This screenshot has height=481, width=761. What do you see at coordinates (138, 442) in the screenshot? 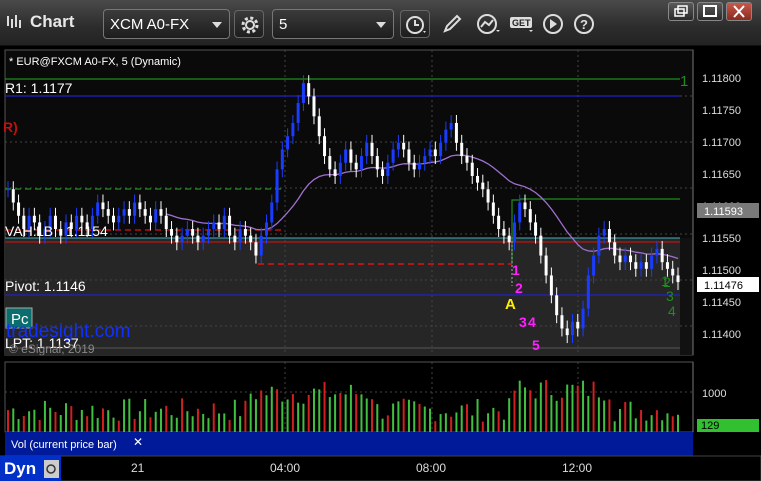
I see `volume-close-icon: ✕` at bounding box center [138, 442].